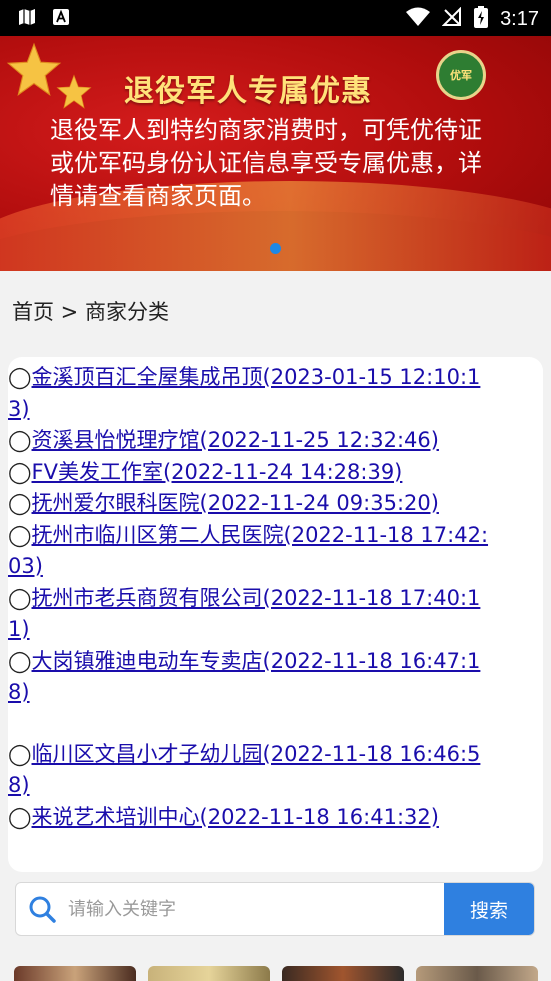 The height and width of the screenshot is (981, 551). Describe the element at coordinates (244, 393) in the screenshot. I see `merchant-link: 金溪顶百汇全屋集成吊顶(2023-01-15 12:10:13)` at that location.